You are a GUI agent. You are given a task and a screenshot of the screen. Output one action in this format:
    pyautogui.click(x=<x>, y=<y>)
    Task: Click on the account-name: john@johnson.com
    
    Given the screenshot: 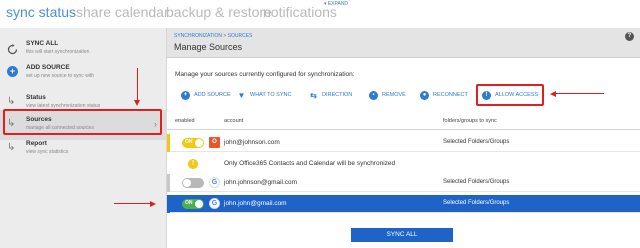 What is the action you would take?
    pyautogui.click(x=252, y=142)
    